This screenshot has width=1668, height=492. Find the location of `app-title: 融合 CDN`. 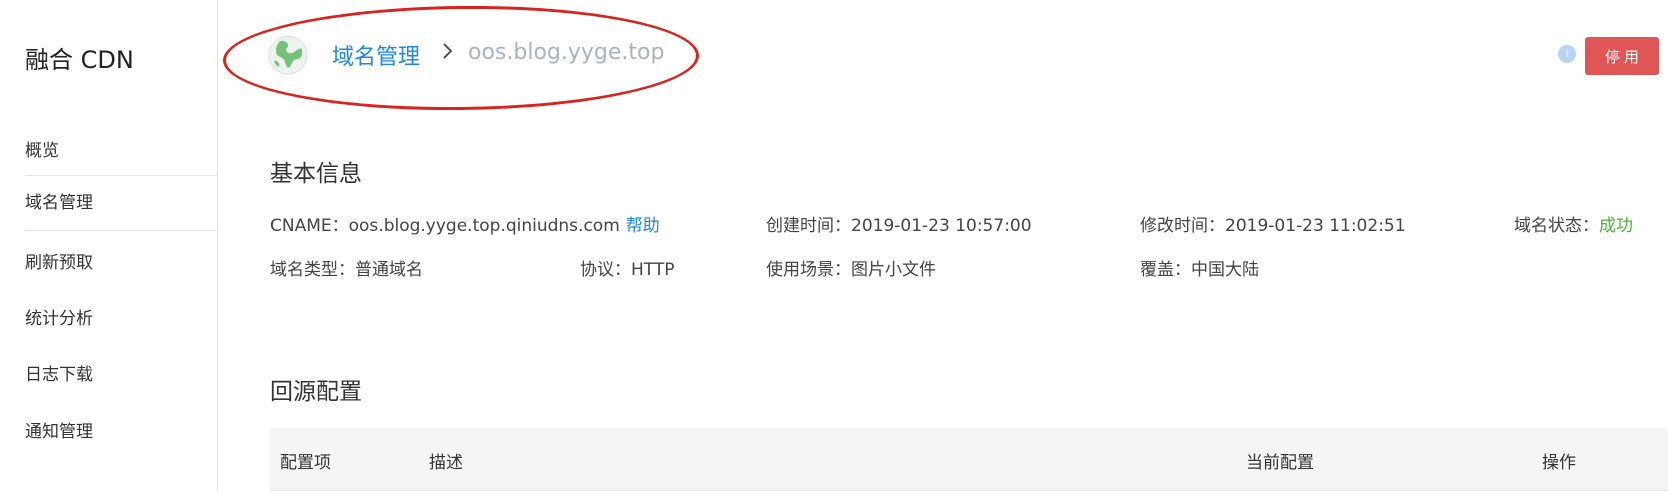

app-title: 融合 CDN is located at coordinates (79, 60).